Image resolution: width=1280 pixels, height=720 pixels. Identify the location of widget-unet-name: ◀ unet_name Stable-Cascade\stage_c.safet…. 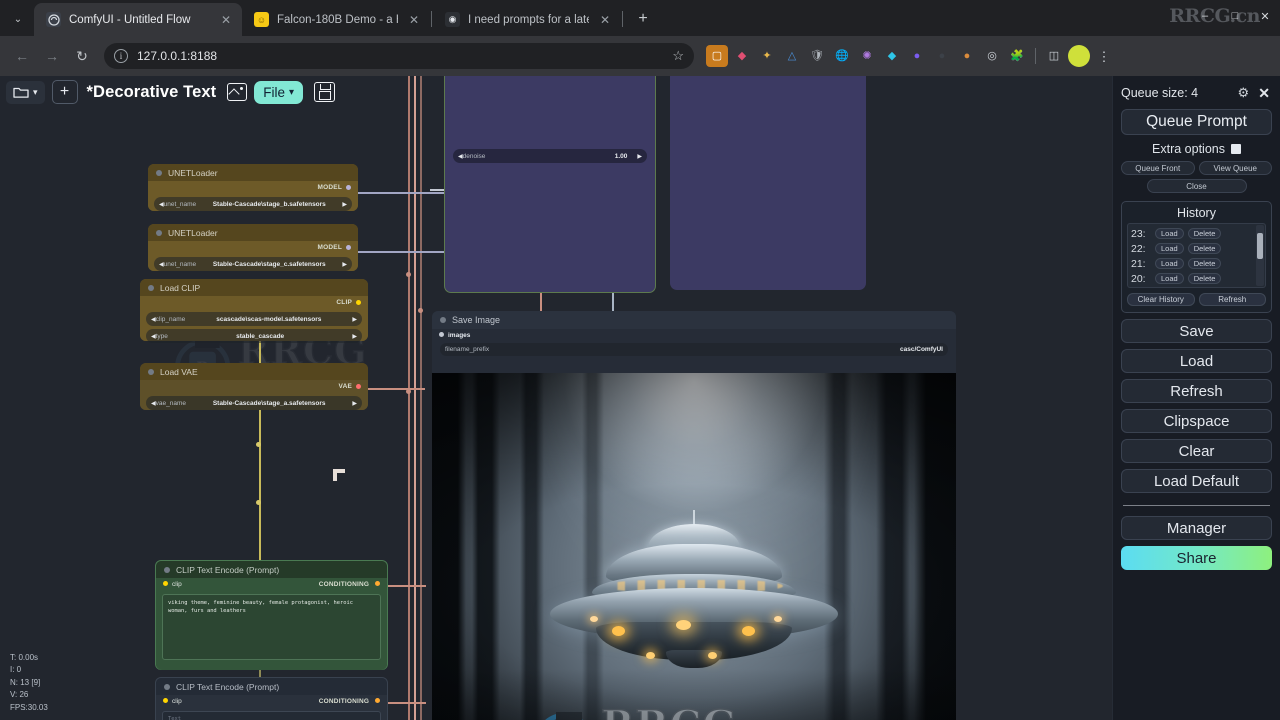
(253, 264).